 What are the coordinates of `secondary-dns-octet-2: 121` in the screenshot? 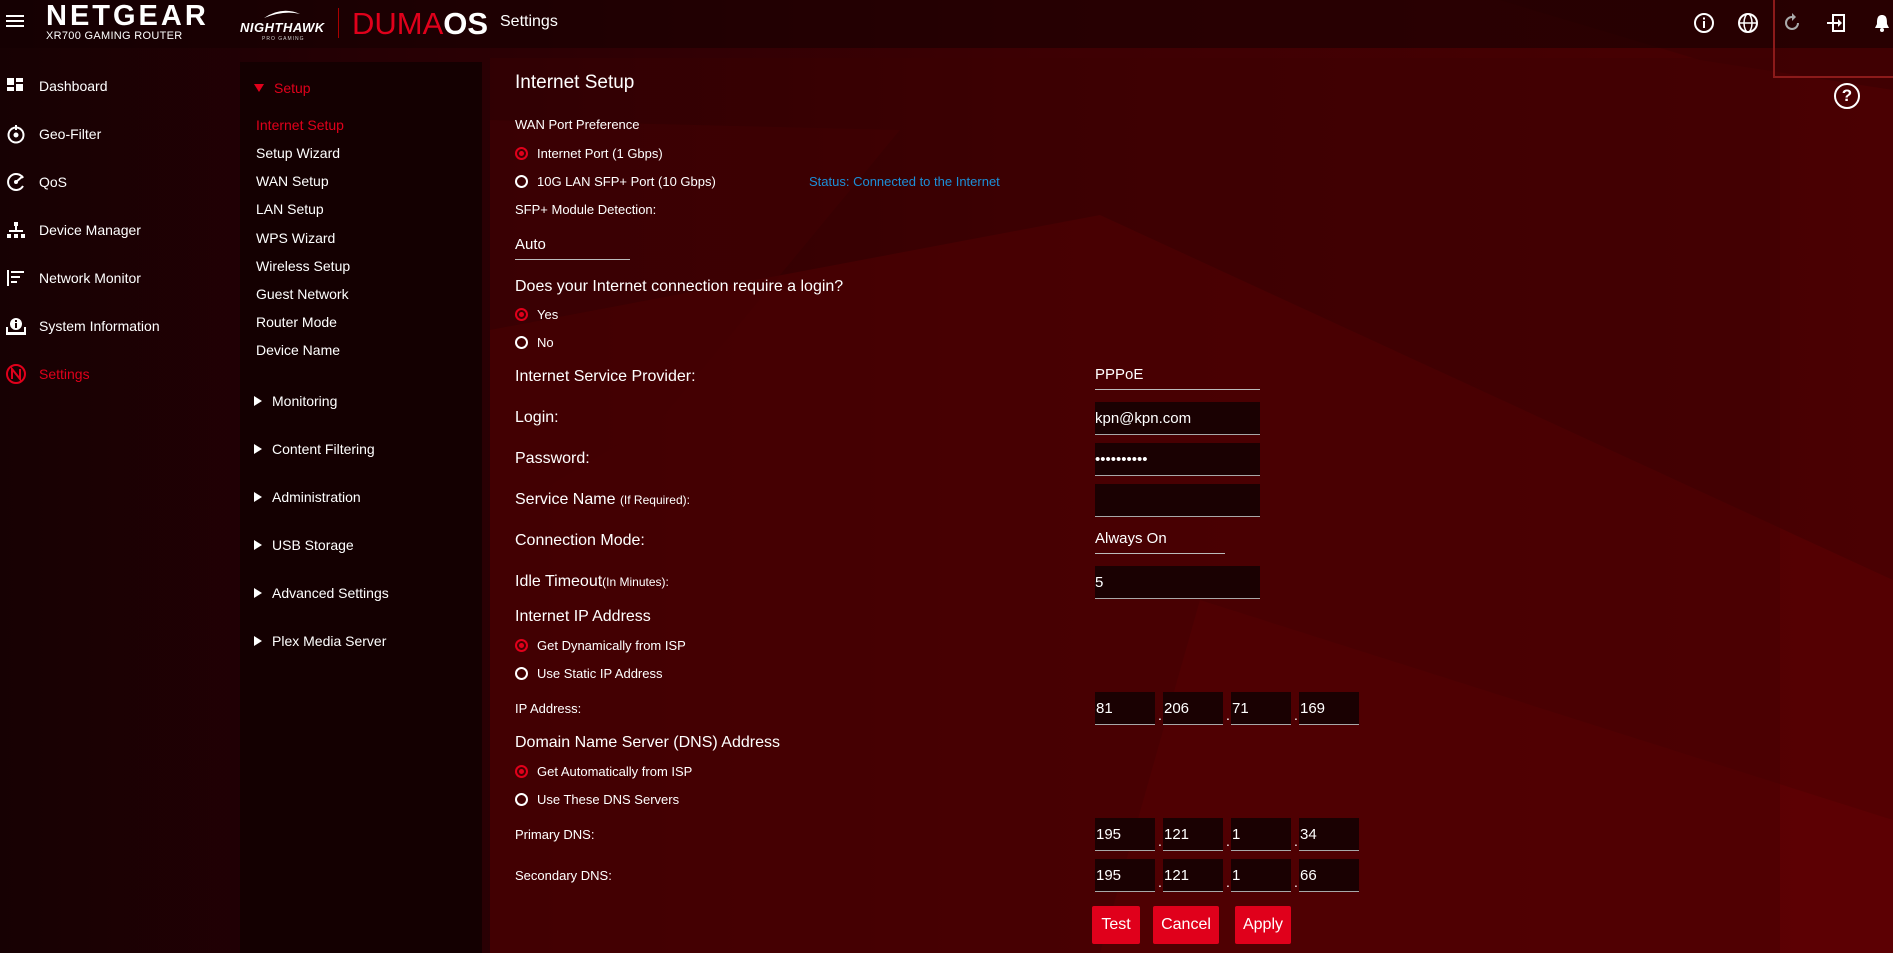 It's located at (1193, 875).